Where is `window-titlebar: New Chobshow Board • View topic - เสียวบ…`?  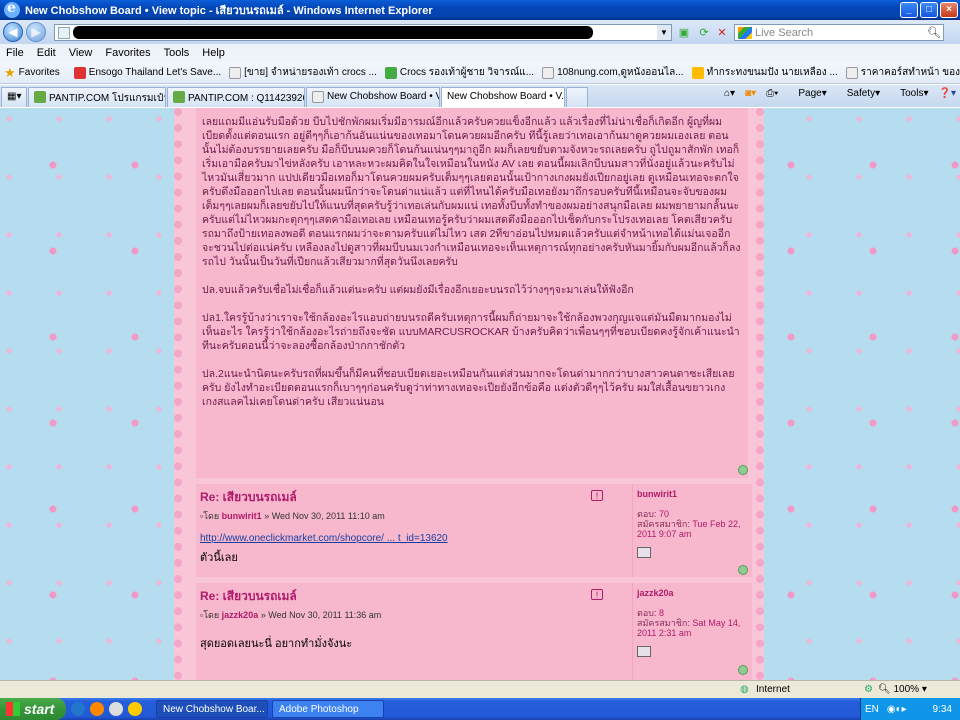 window-titlebar: New Chobshow Board • View topic - เสียวบ… is located at coordinates (480, 10).